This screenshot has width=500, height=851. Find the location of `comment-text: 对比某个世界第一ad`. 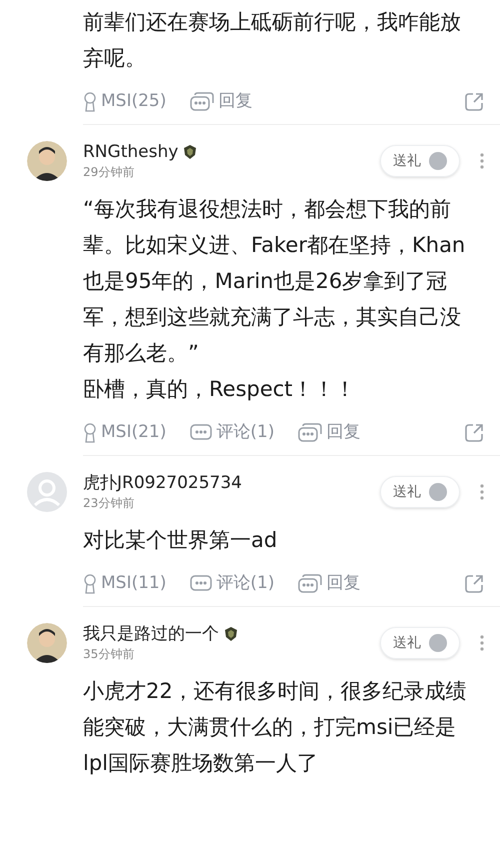

comment-text: 对比某个世界第一ad is located at coordinates (180, 540).